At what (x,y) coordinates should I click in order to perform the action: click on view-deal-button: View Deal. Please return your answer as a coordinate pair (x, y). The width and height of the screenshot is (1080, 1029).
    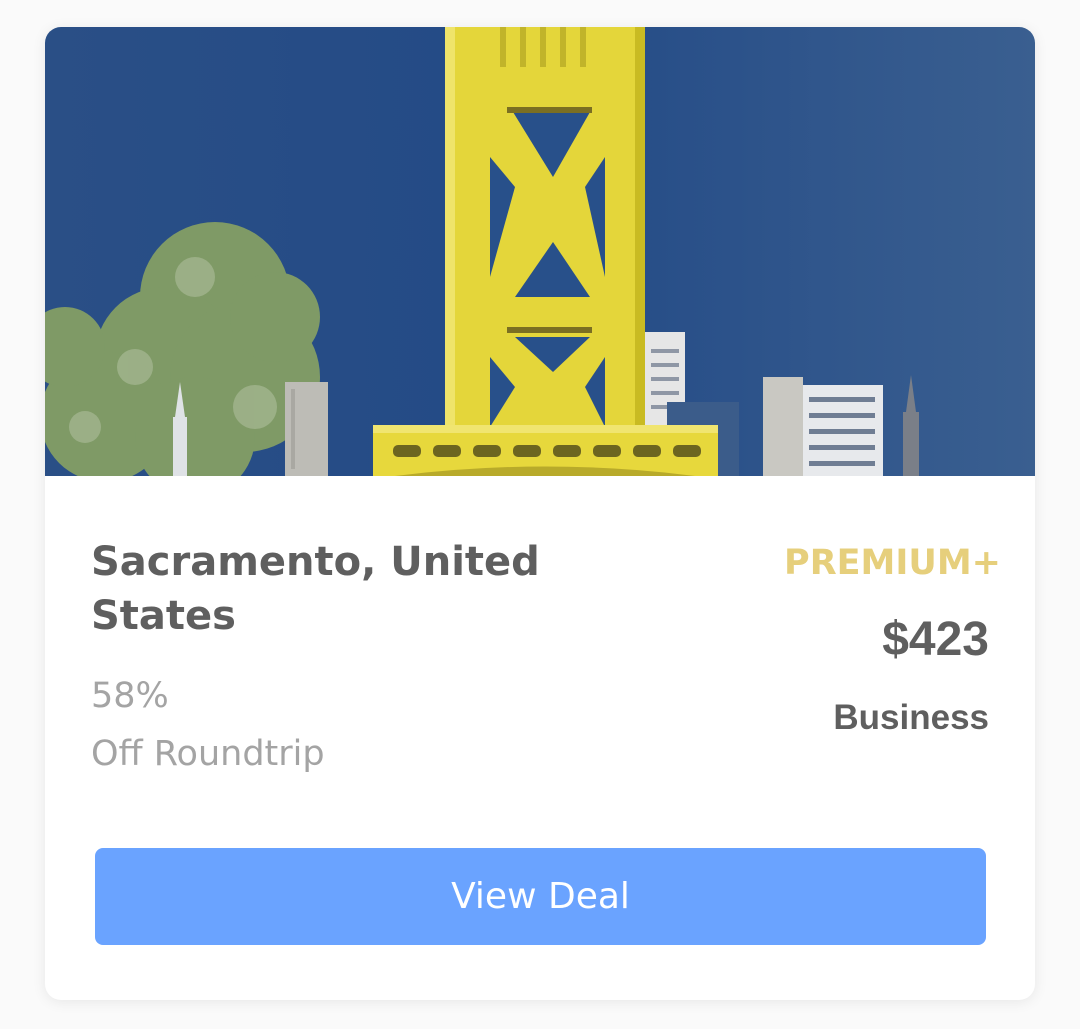
    Looking at the image, I should click on (540, 896).